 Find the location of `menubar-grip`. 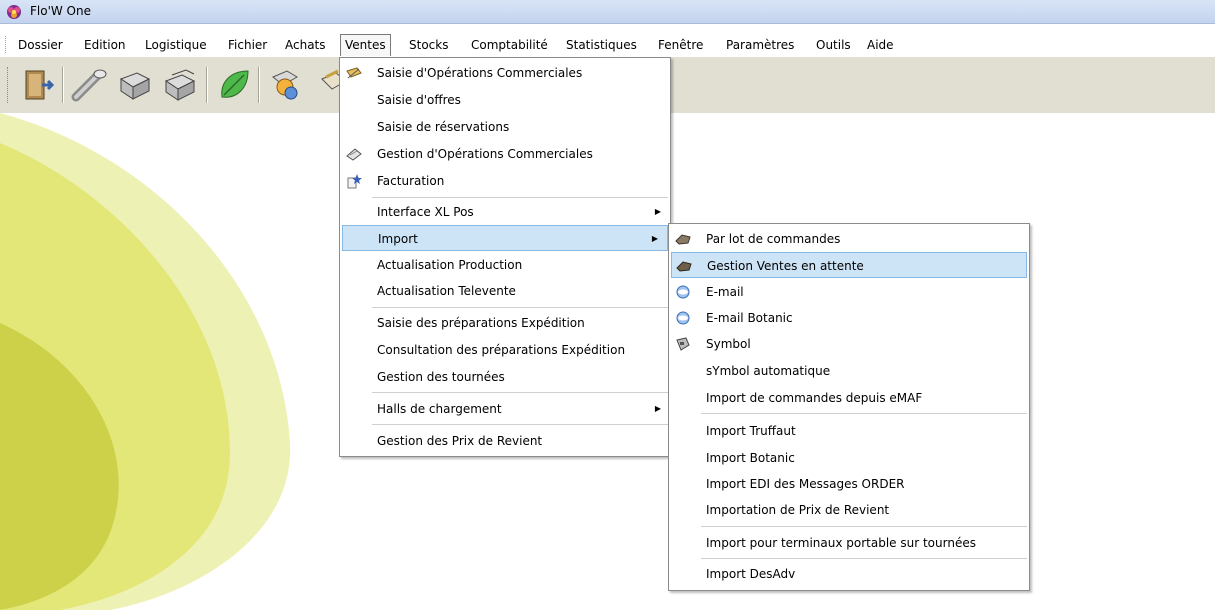

menubar-grip is located at coordinates (7, 44).